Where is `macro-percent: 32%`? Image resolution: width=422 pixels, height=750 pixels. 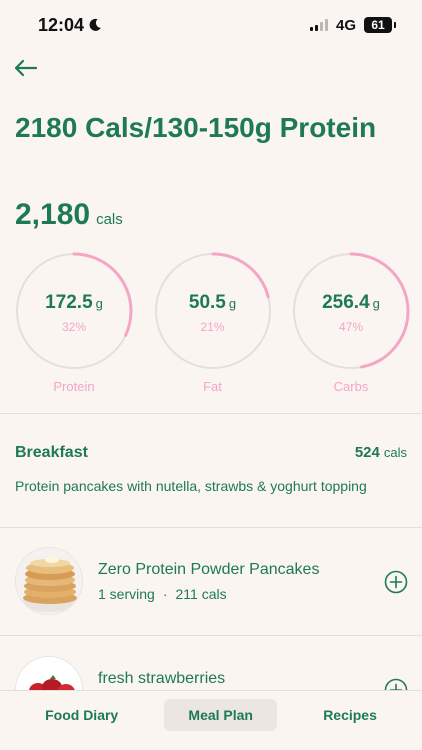 macro-percent: 32% is located at coordinates (74, 327).